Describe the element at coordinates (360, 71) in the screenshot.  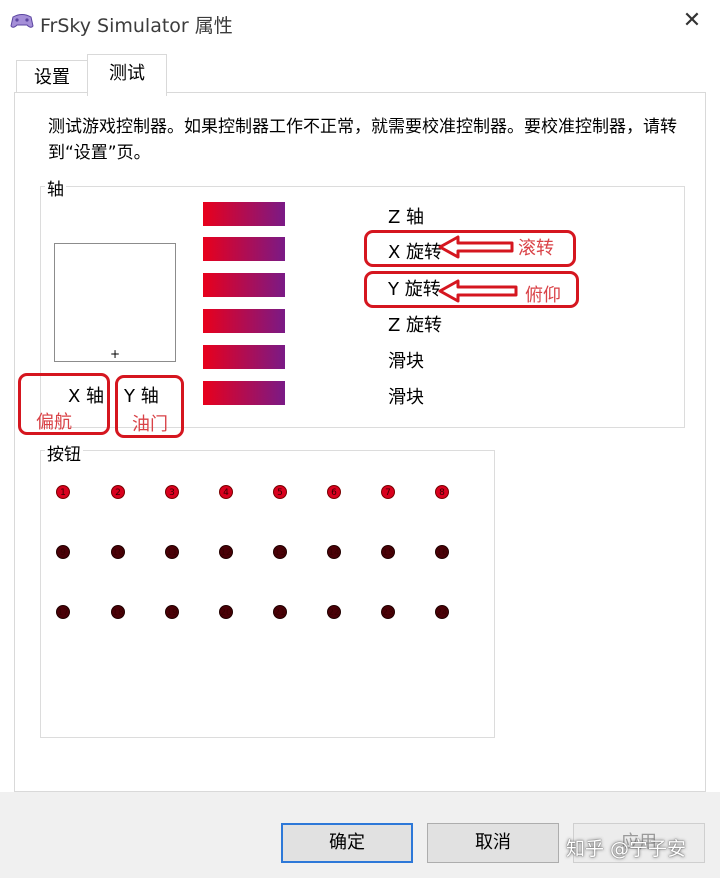
I see `tab-strip: 设置 测试` at that location.